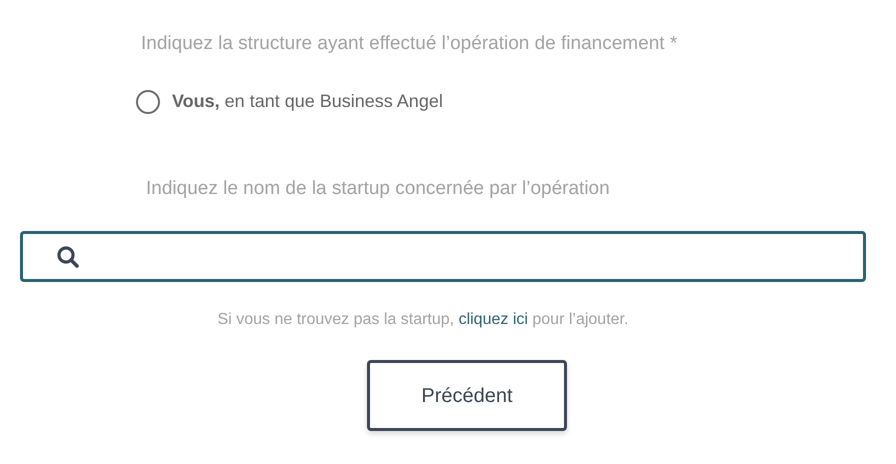 The height and width of the screenshot is (464, 896). Describe the element at coordinates (493, 319) in the screenshot. I see `add-startup-link: cliquez ici` at that location.